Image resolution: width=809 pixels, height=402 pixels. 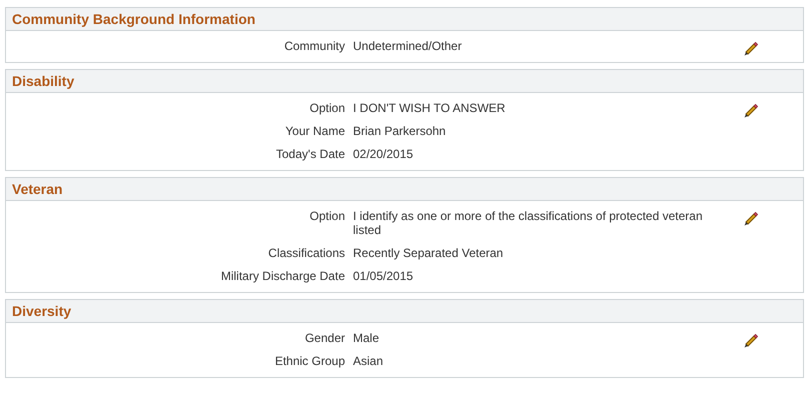 I want to click on field-value: I identify as one or more of the classifications of protected veteran listed, so click(x=528, y=223).